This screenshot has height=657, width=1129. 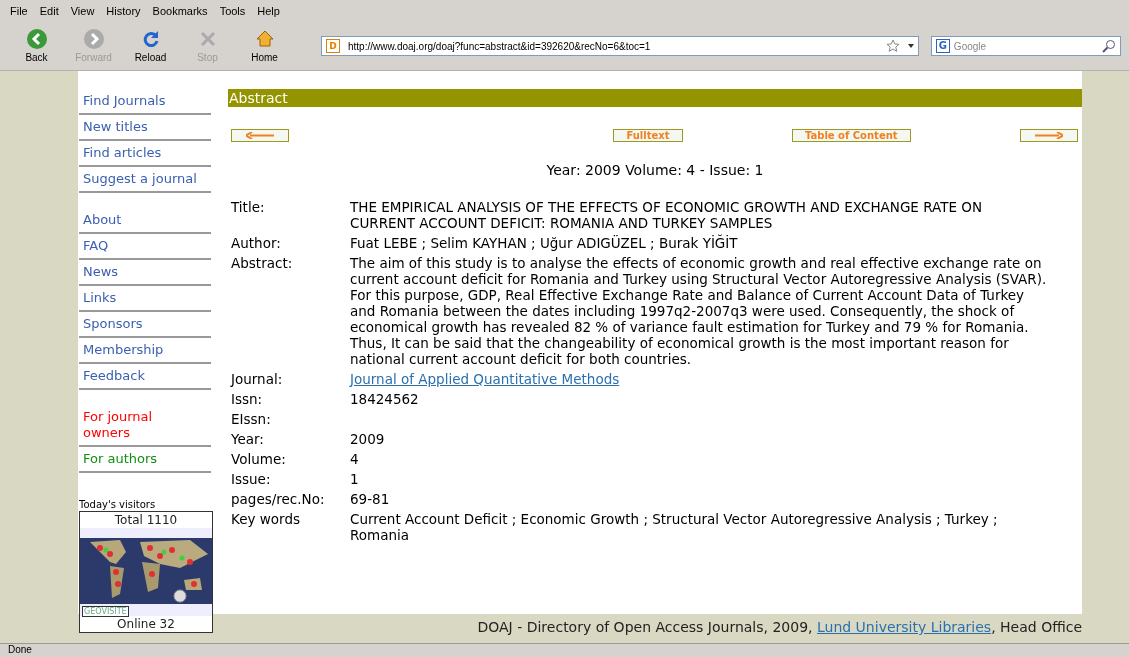 I want to click on sidebar-link: About, so click(x=145, y=221).